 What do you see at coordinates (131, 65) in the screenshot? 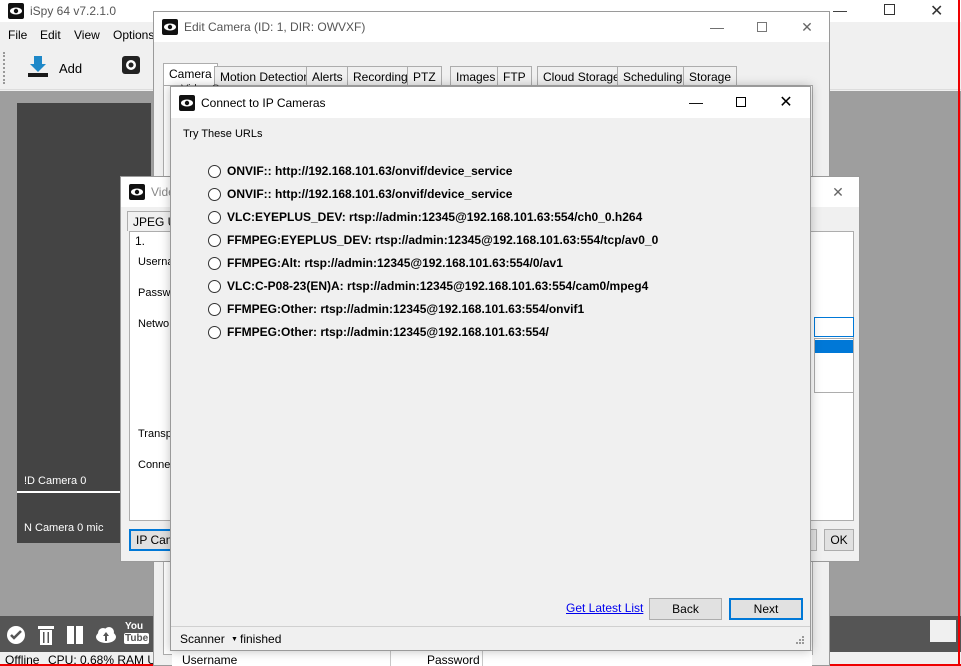
I see `camera-icon` at bounding box center [131, 65].